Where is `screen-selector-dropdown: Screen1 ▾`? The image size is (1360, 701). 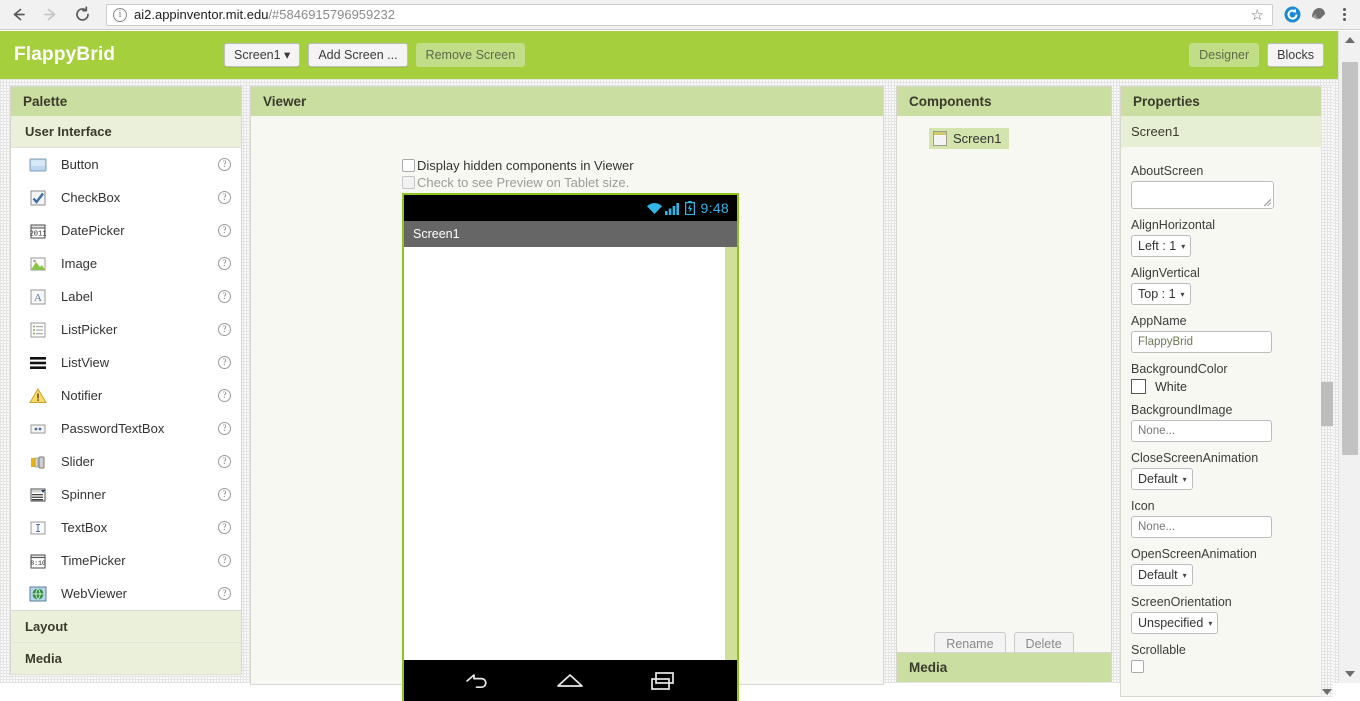
screen-selector-dropdown: Screen1 ▾ is located at coordinates (262, 55).